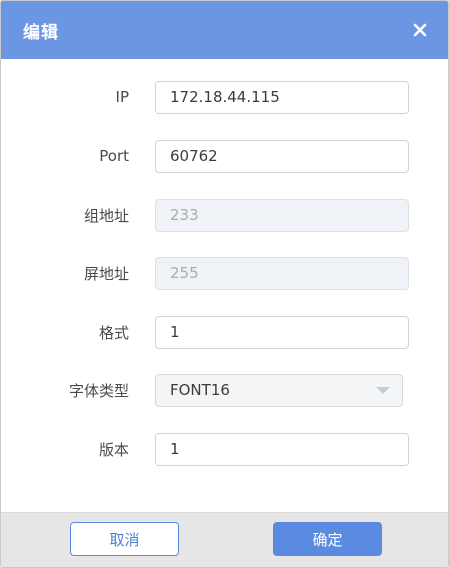 The width and height of the screenshot is (449, 568). What do you see at coordinates (282, 156) in the screenshot?
I see `port-input: 60762` at bounding box center [282, 156].